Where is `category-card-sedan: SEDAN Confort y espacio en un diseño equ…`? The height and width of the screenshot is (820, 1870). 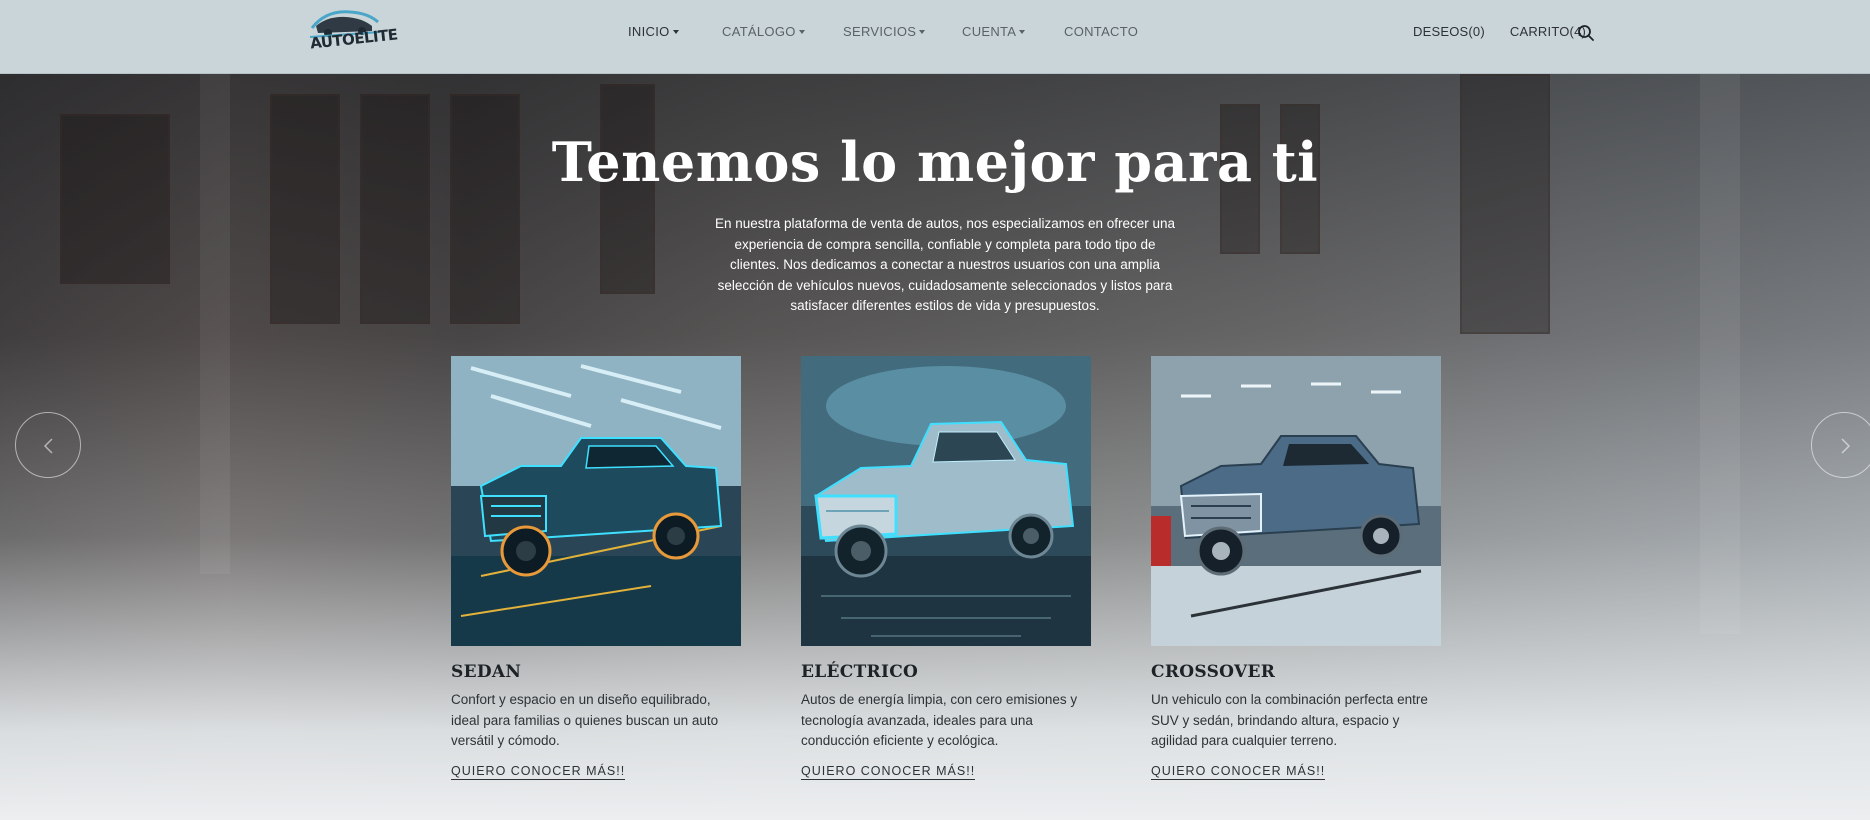 category-card-sedan: SEDAN Confort y espacio en un diseño equ… is located at coordinates (596, 568).